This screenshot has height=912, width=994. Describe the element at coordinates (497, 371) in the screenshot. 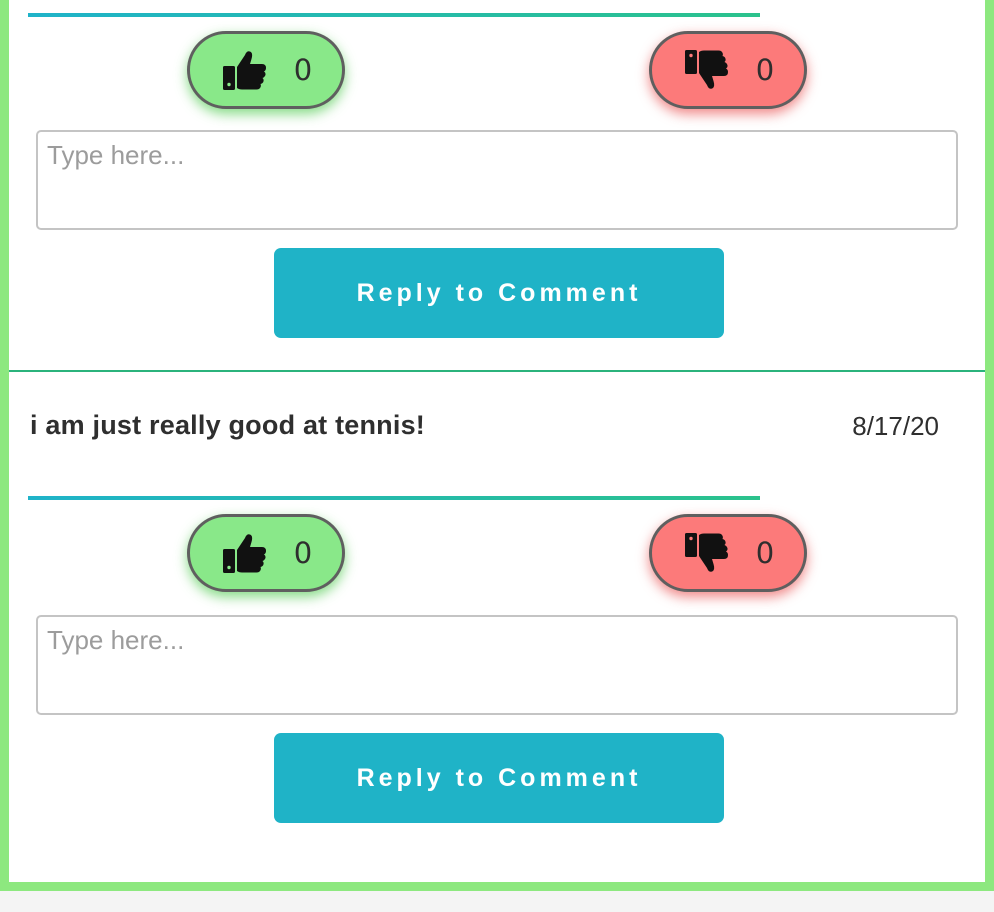

I see `comment-divider` at that location.